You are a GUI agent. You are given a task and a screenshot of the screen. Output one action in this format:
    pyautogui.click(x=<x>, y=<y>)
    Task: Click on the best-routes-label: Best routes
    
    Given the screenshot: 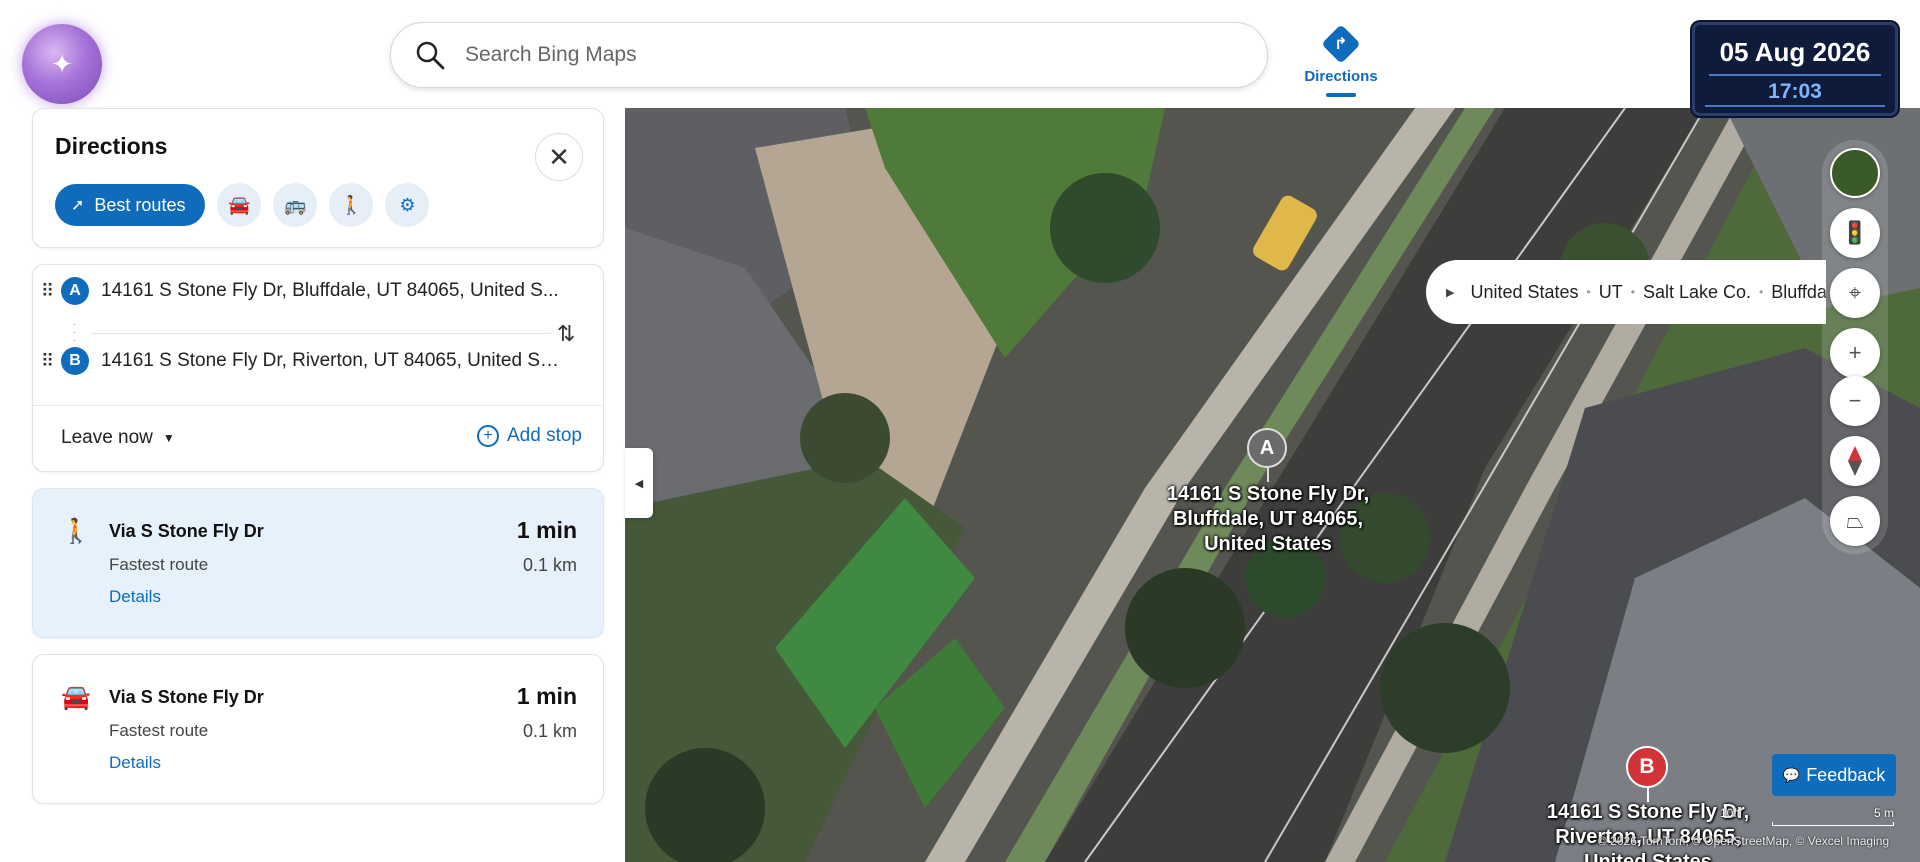 What is the action you would take?
    pyautogui.click(x=140, y=204)
    